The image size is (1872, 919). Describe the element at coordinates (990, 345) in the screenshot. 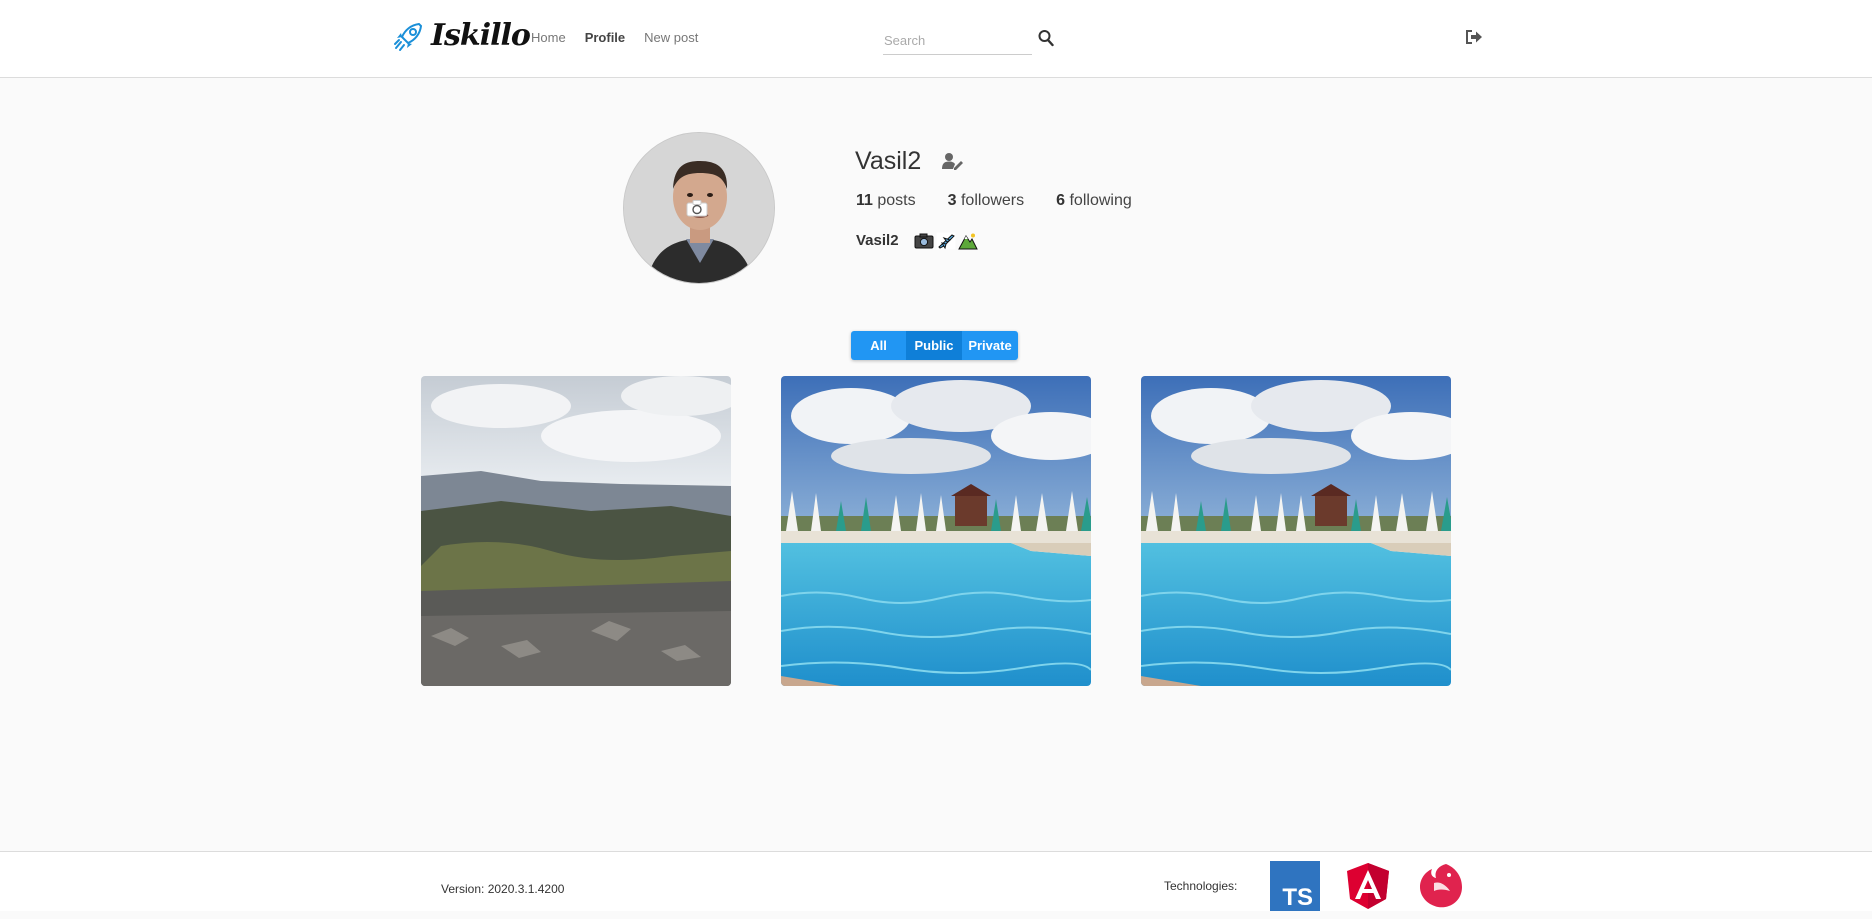

I see `filter-private-button: Private` at that location.